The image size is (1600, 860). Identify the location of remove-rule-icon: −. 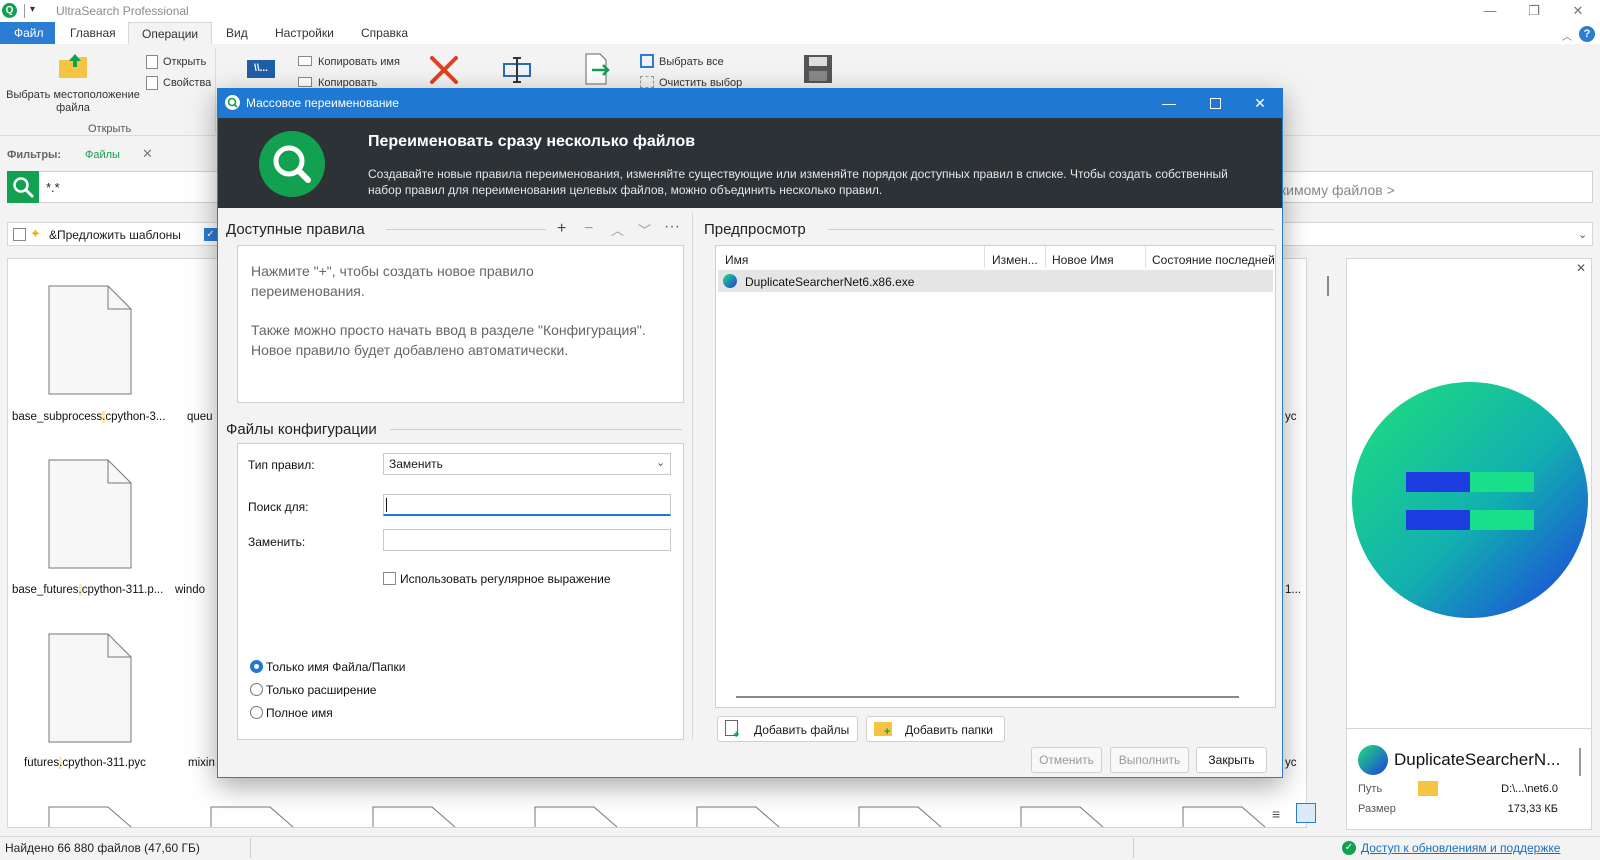
(588, 229).